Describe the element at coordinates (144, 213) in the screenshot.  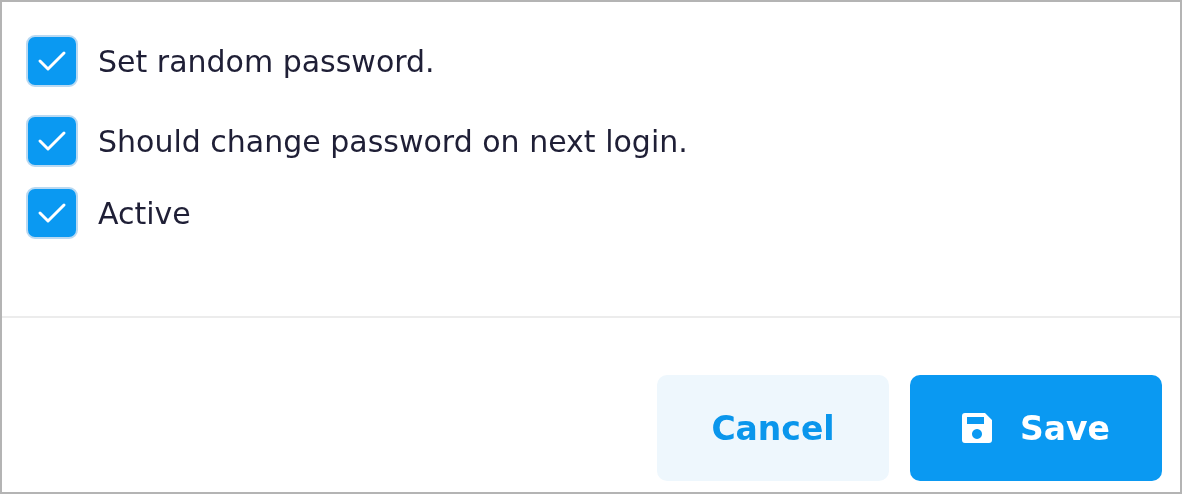
I see `checkbox-label: Active` at that location.